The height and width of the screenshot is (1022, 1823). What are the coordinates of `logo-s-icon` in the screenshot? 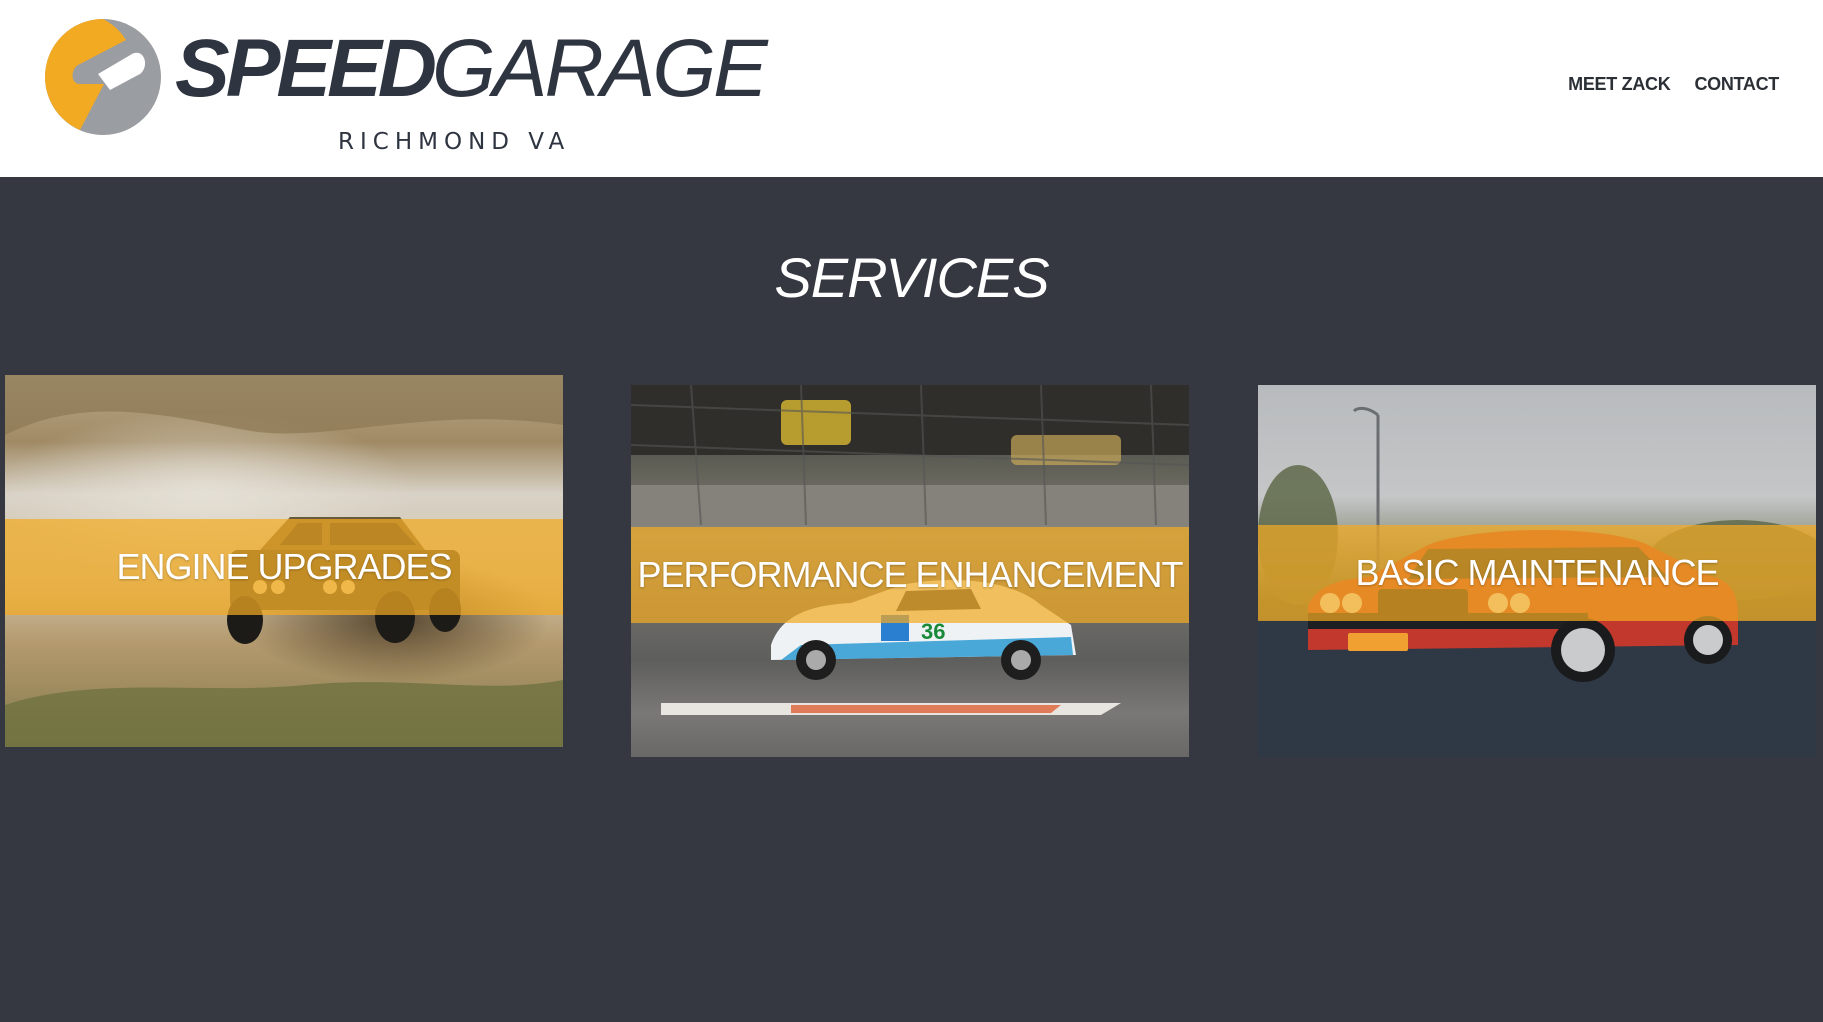 It's located at (103, 77).